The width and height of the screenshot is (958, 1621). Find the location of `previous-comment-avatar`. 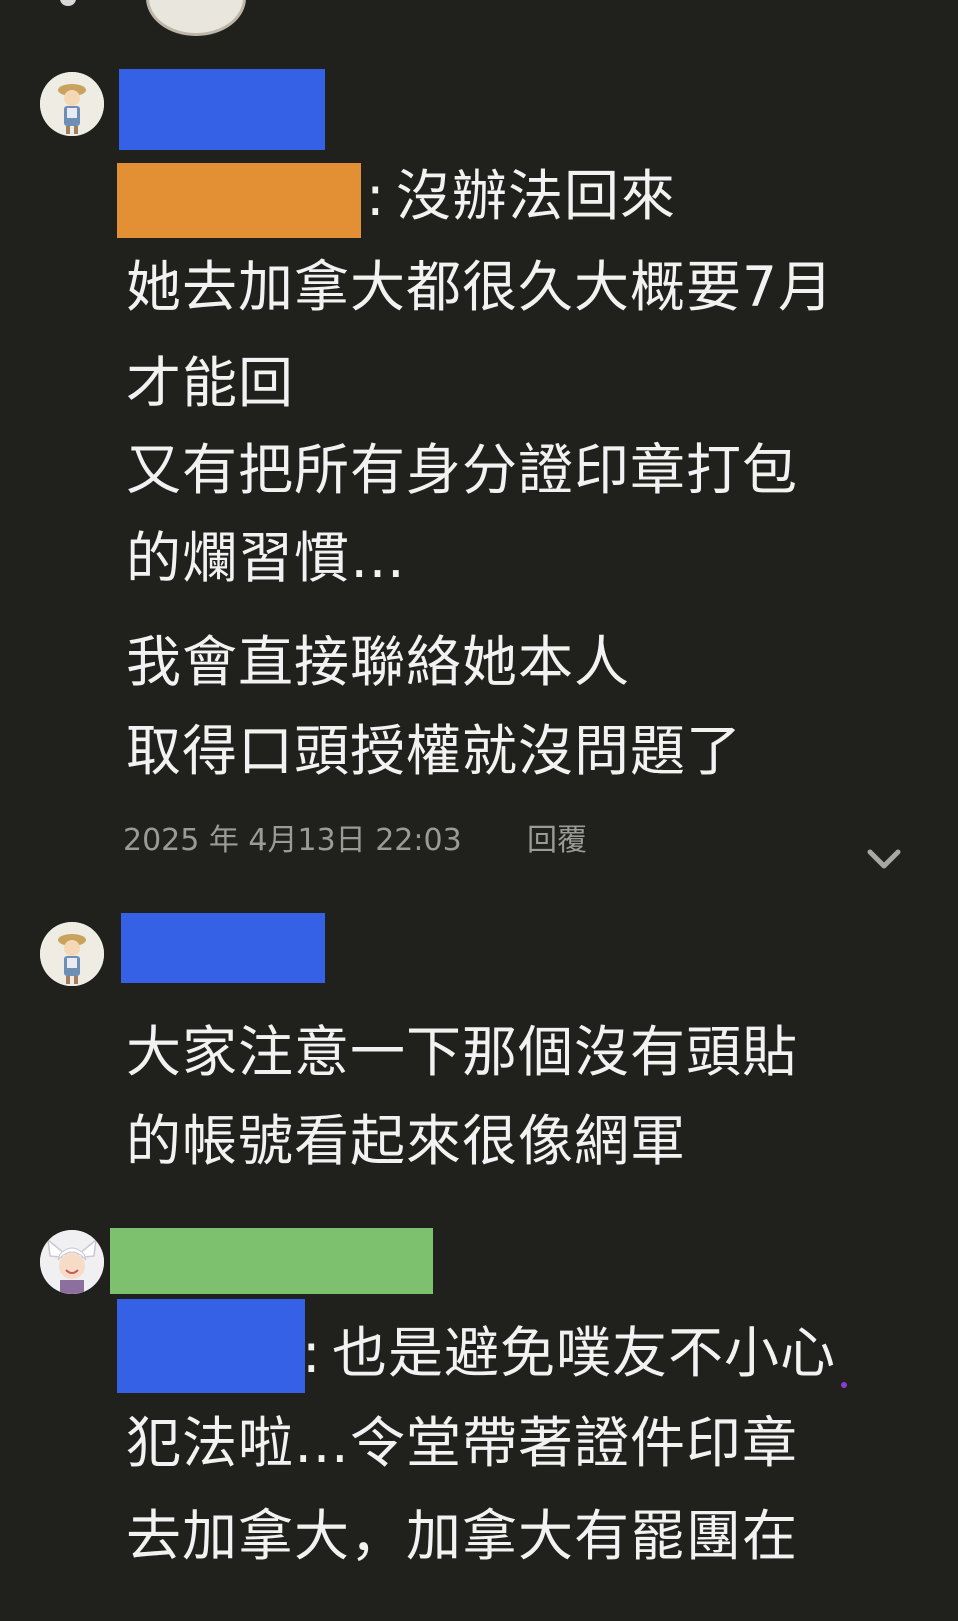

previous-comment-avatar is located at coordinates (196, 18).